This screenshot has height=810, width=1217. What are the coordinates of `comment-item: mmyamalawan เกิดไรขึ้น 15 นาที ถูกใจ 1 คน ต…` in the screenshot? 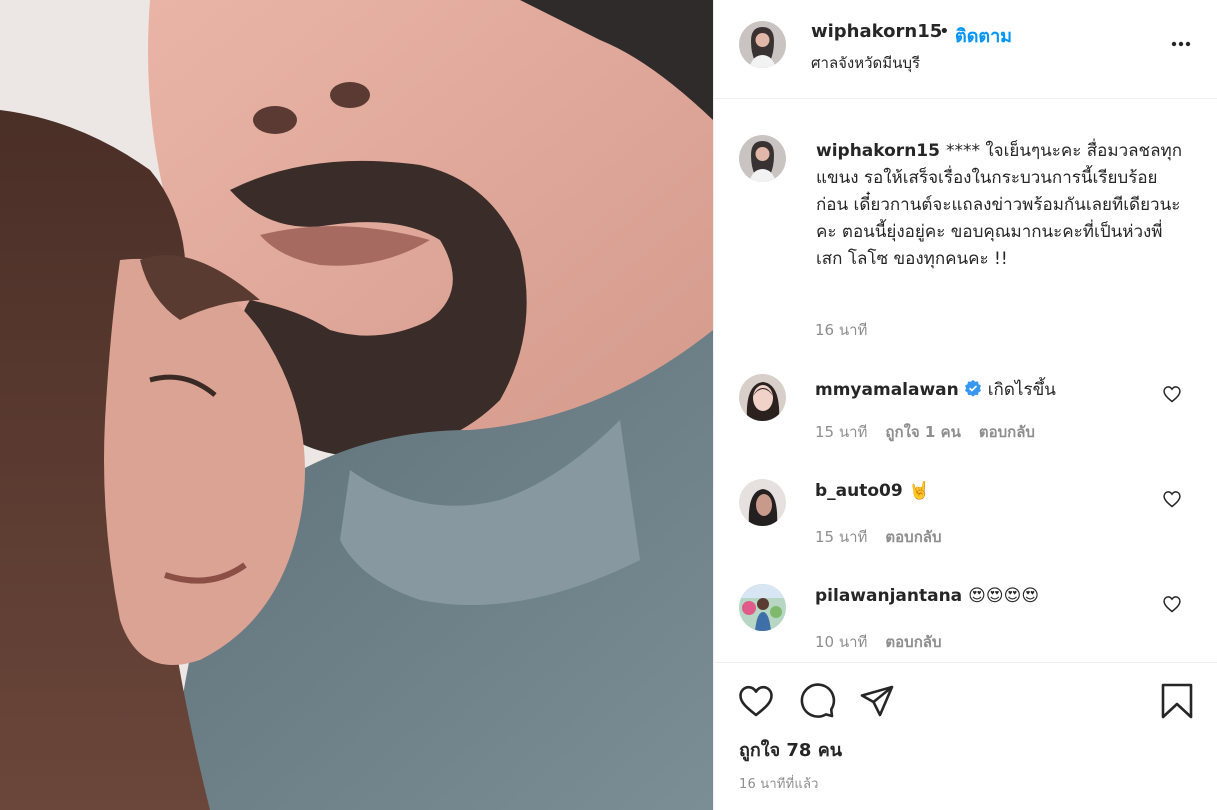 It's located at (965, 424).